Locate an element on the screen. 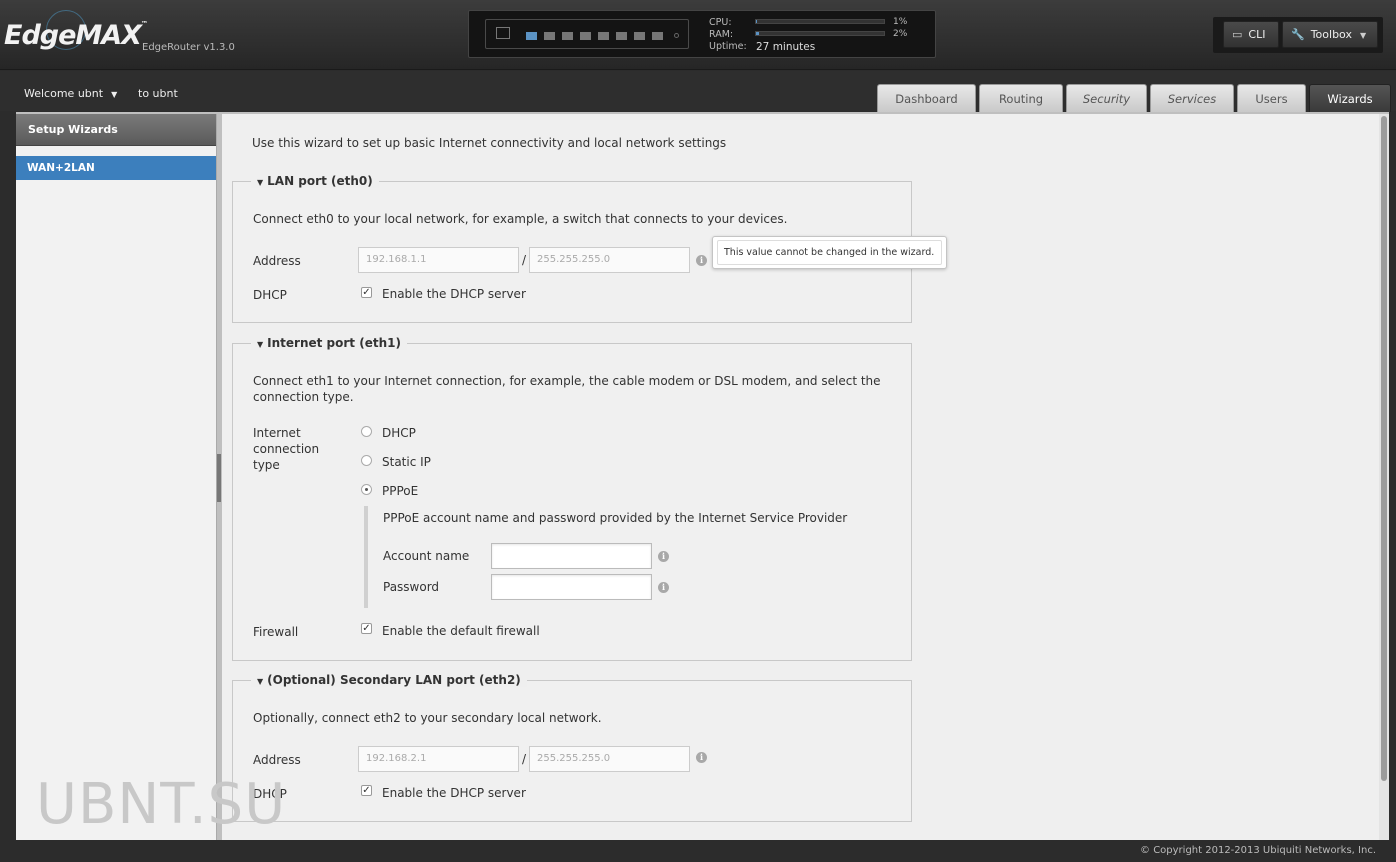 The height and width of the screenshot is (862, 1396). lan-dhcp-checkbox: ✓ is located at coordinates (366, 292).